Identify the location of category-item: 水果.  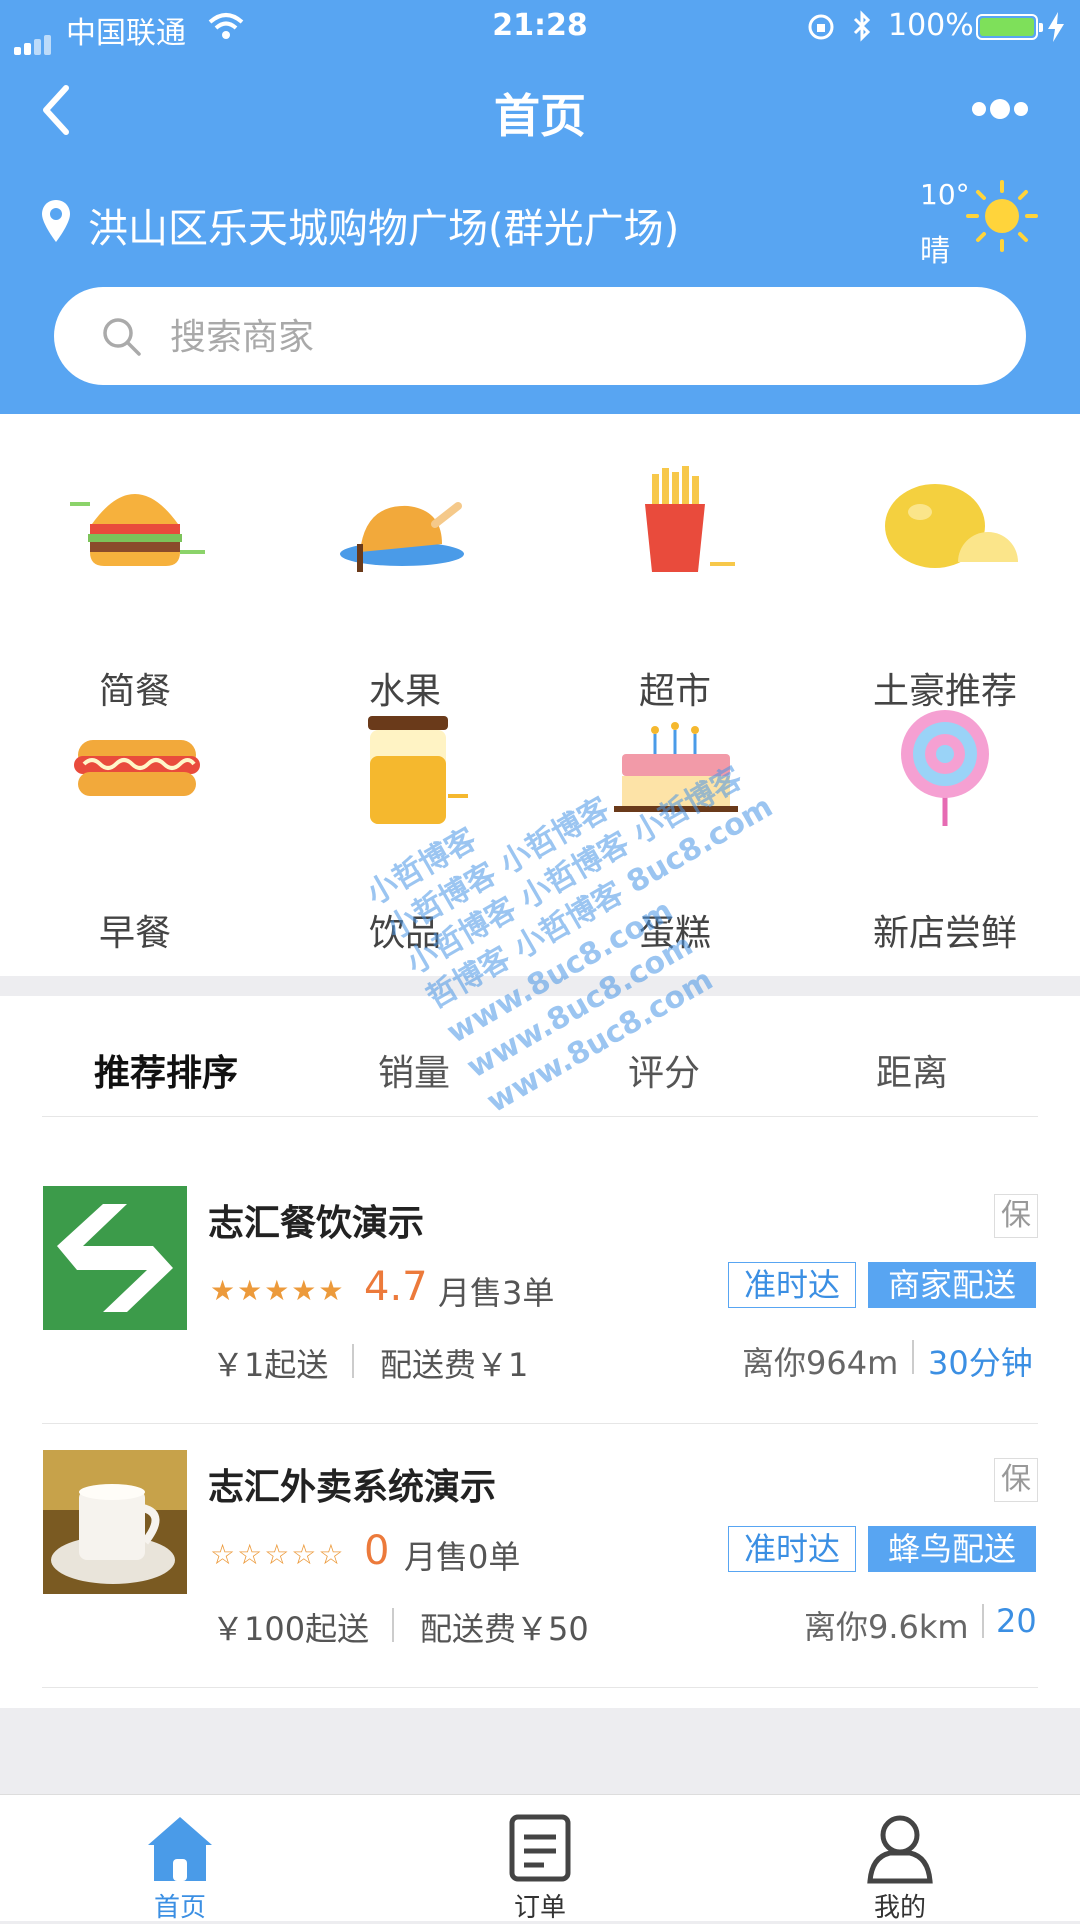
(405, 578).